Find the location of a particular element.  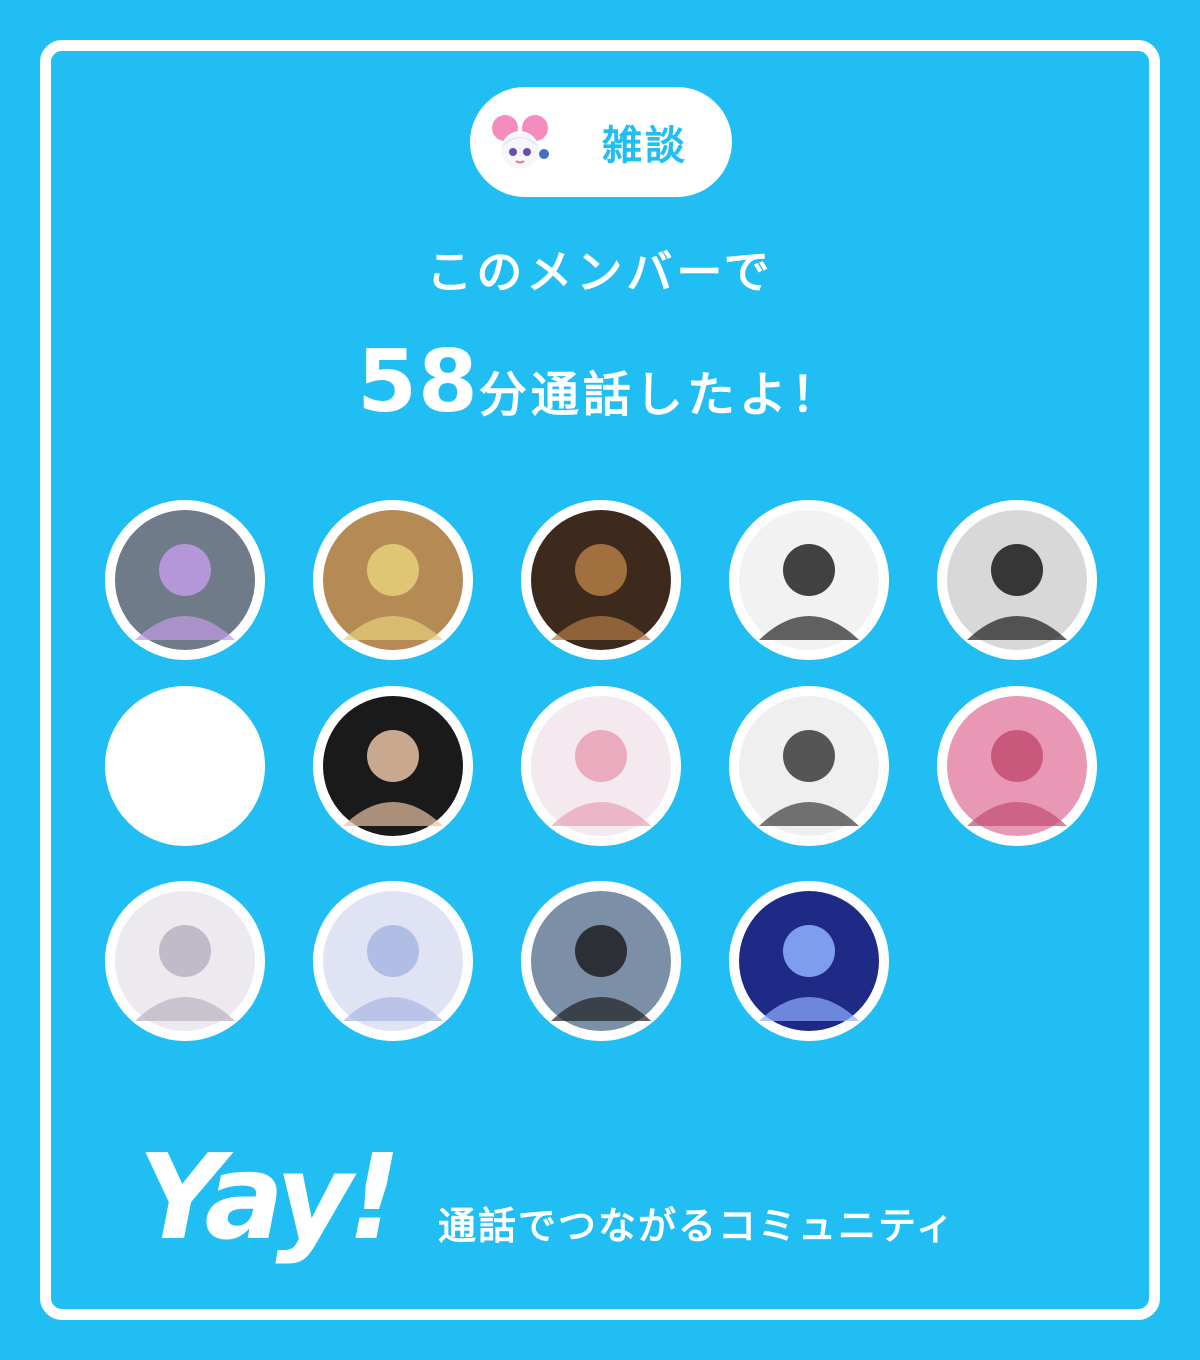

pink-hair-girl-avatar is located at coordinates (601, 766).